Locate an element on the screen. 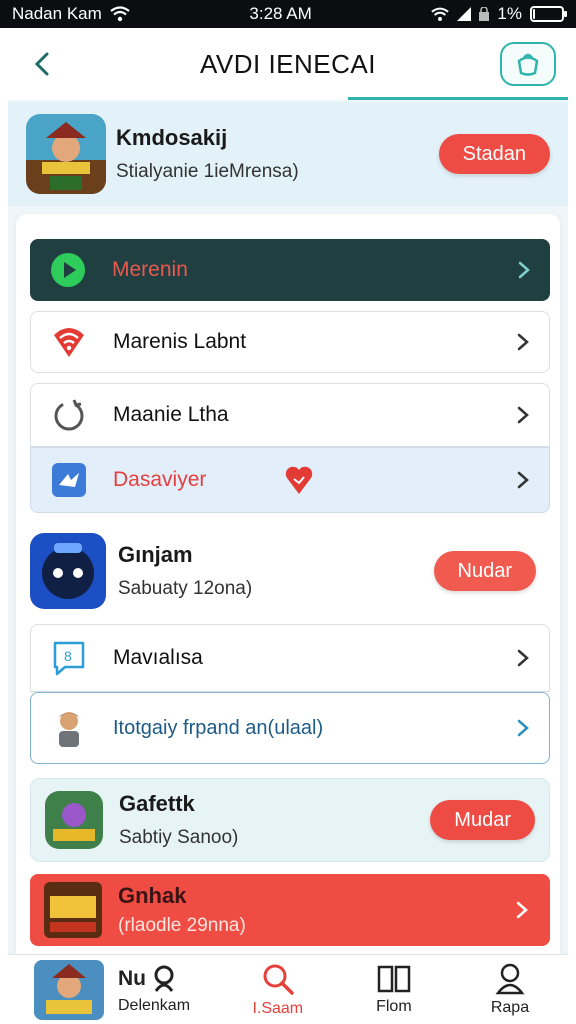 This screenshot has height=1024, width=576. carrier-name: Nadan Kam is located at coordinates (57, 13).